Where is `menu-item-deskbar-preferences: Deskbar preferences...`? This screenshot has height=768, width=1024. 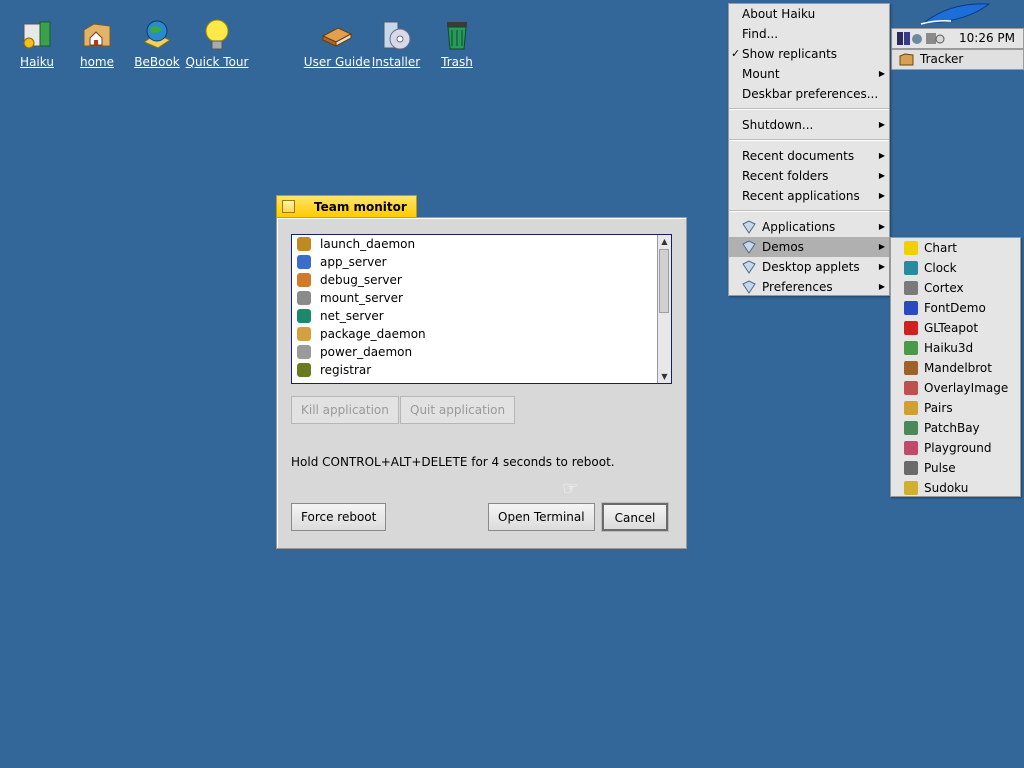
menu-item-deskbar-preferences: Deskbar preferences... is located at coordinates (809, 94).